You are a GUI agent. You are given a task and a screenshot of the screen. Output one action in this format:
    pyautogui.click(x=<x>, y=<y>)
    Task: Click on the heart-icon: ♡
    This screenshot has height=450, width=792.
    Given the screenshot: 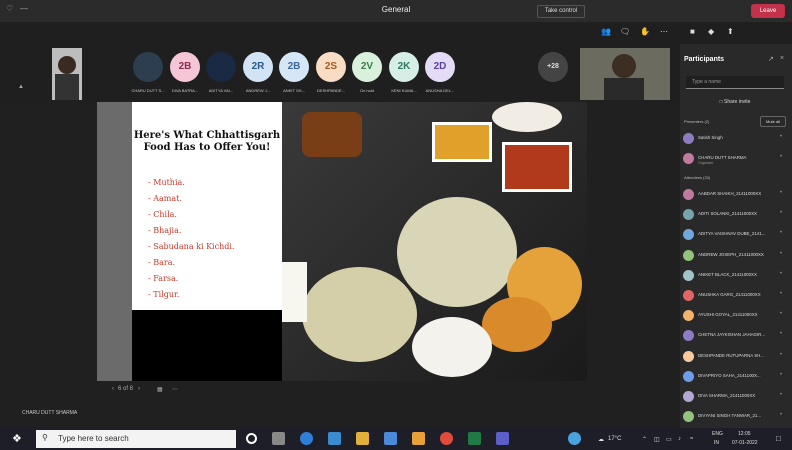 What is the action you would take?
    pyautogui.click(x=9, y=8)
    